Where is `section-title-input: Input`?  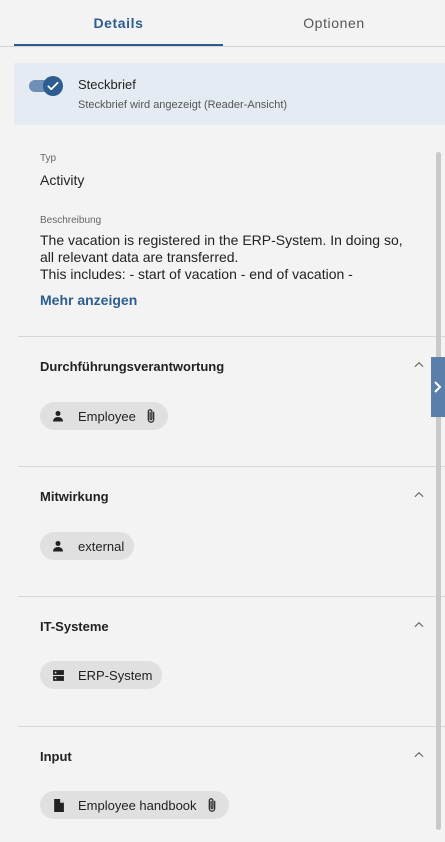
section-title-input: Input is located at coordinates (56, 756).